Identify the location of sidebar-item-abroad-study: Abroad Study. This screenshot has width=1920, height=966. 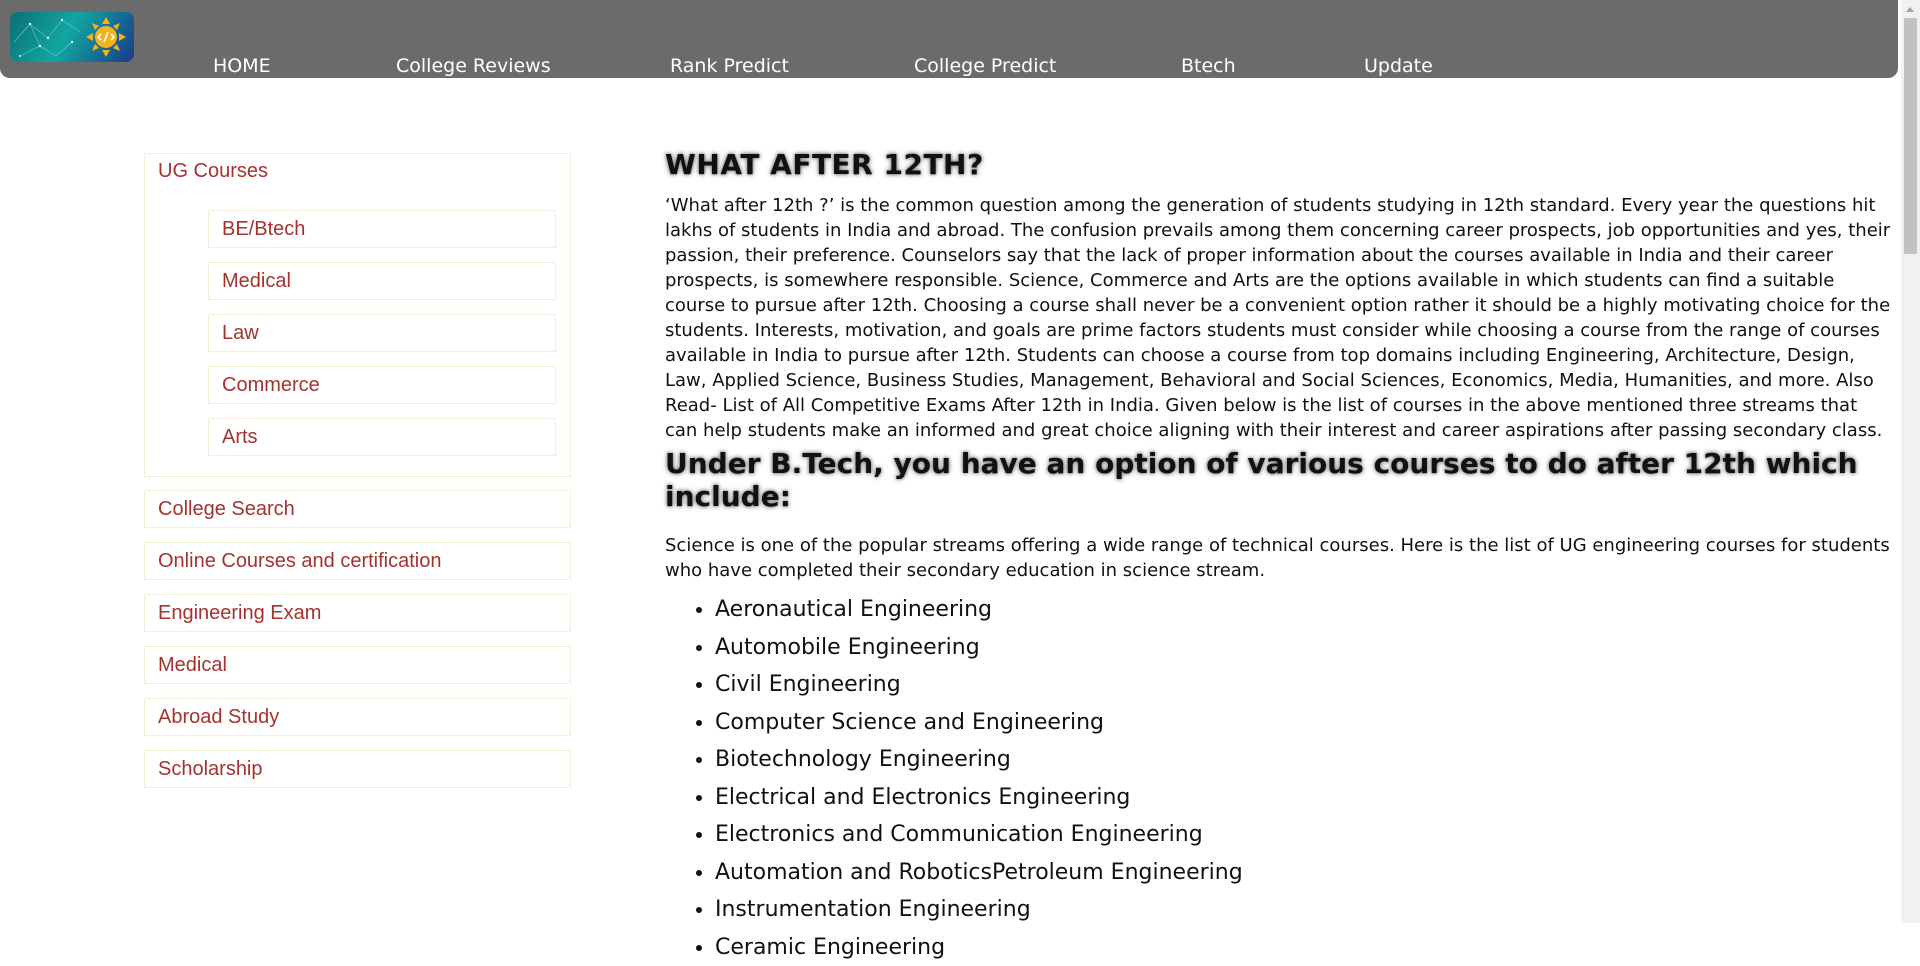
(357, 717).